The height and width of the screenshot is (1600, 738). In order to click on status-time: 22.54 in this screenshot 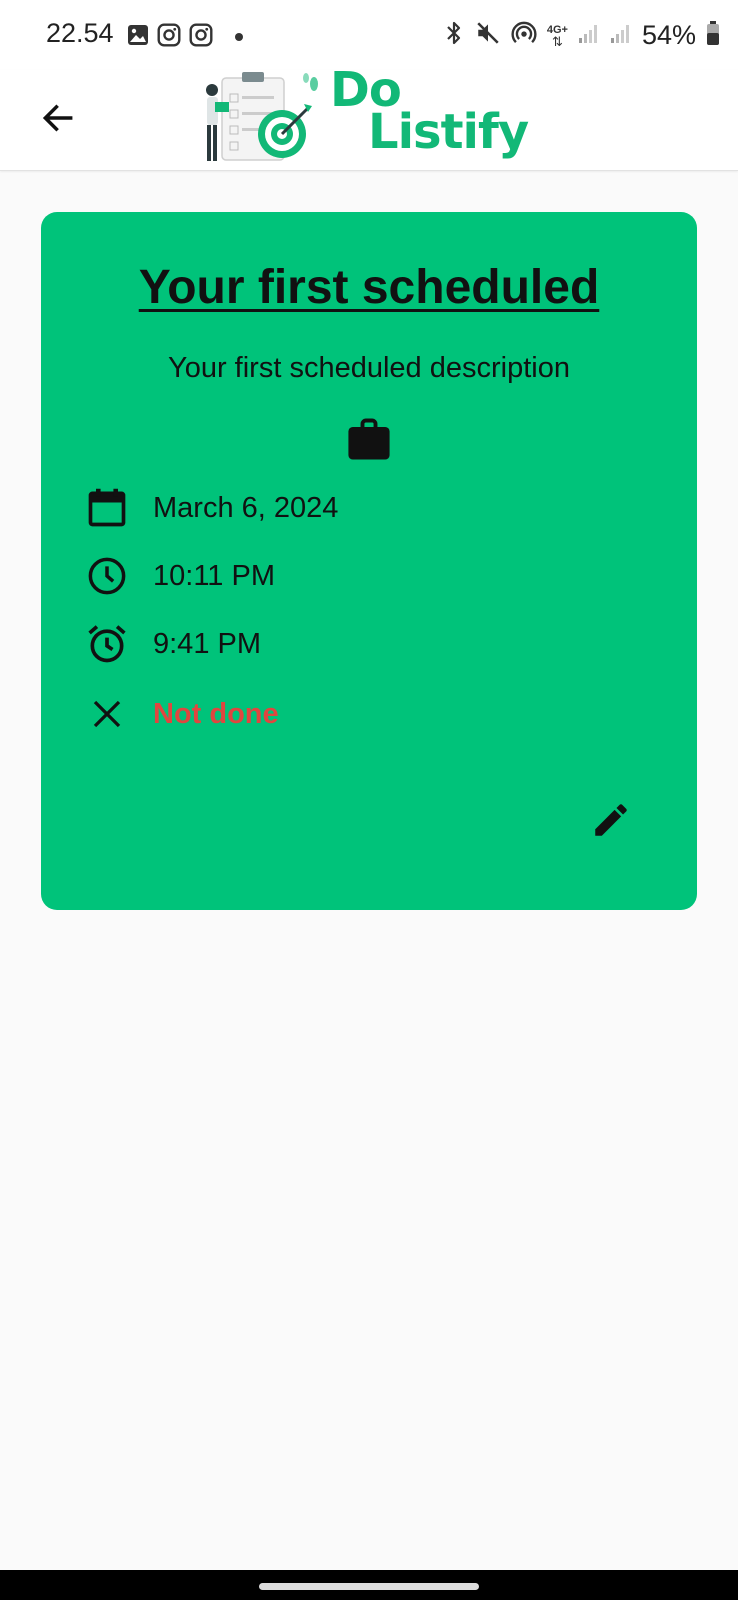, I will do `click(80, 33)`.